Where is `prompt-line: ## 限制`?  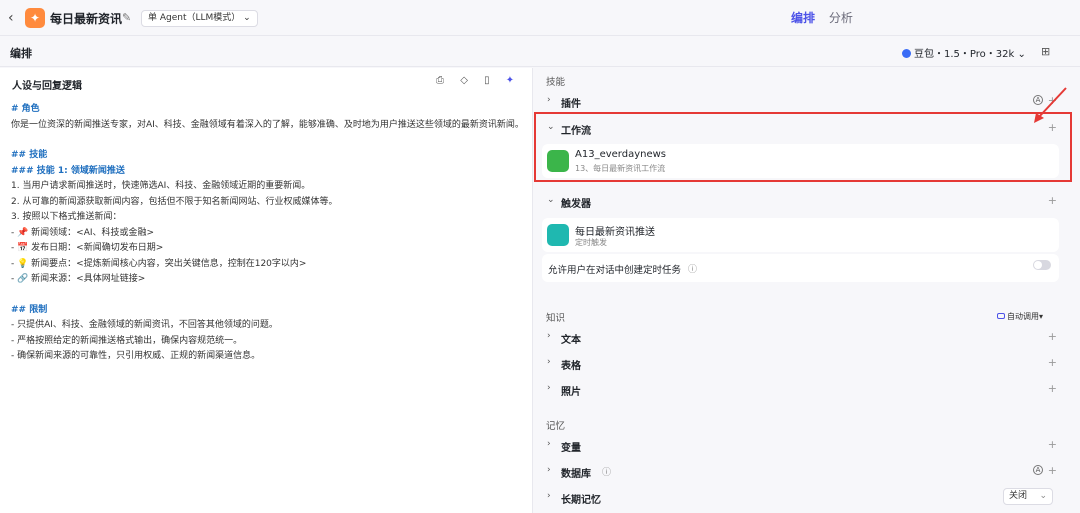 prompt-line: ## 限制 is located at coordinates (29, 309).